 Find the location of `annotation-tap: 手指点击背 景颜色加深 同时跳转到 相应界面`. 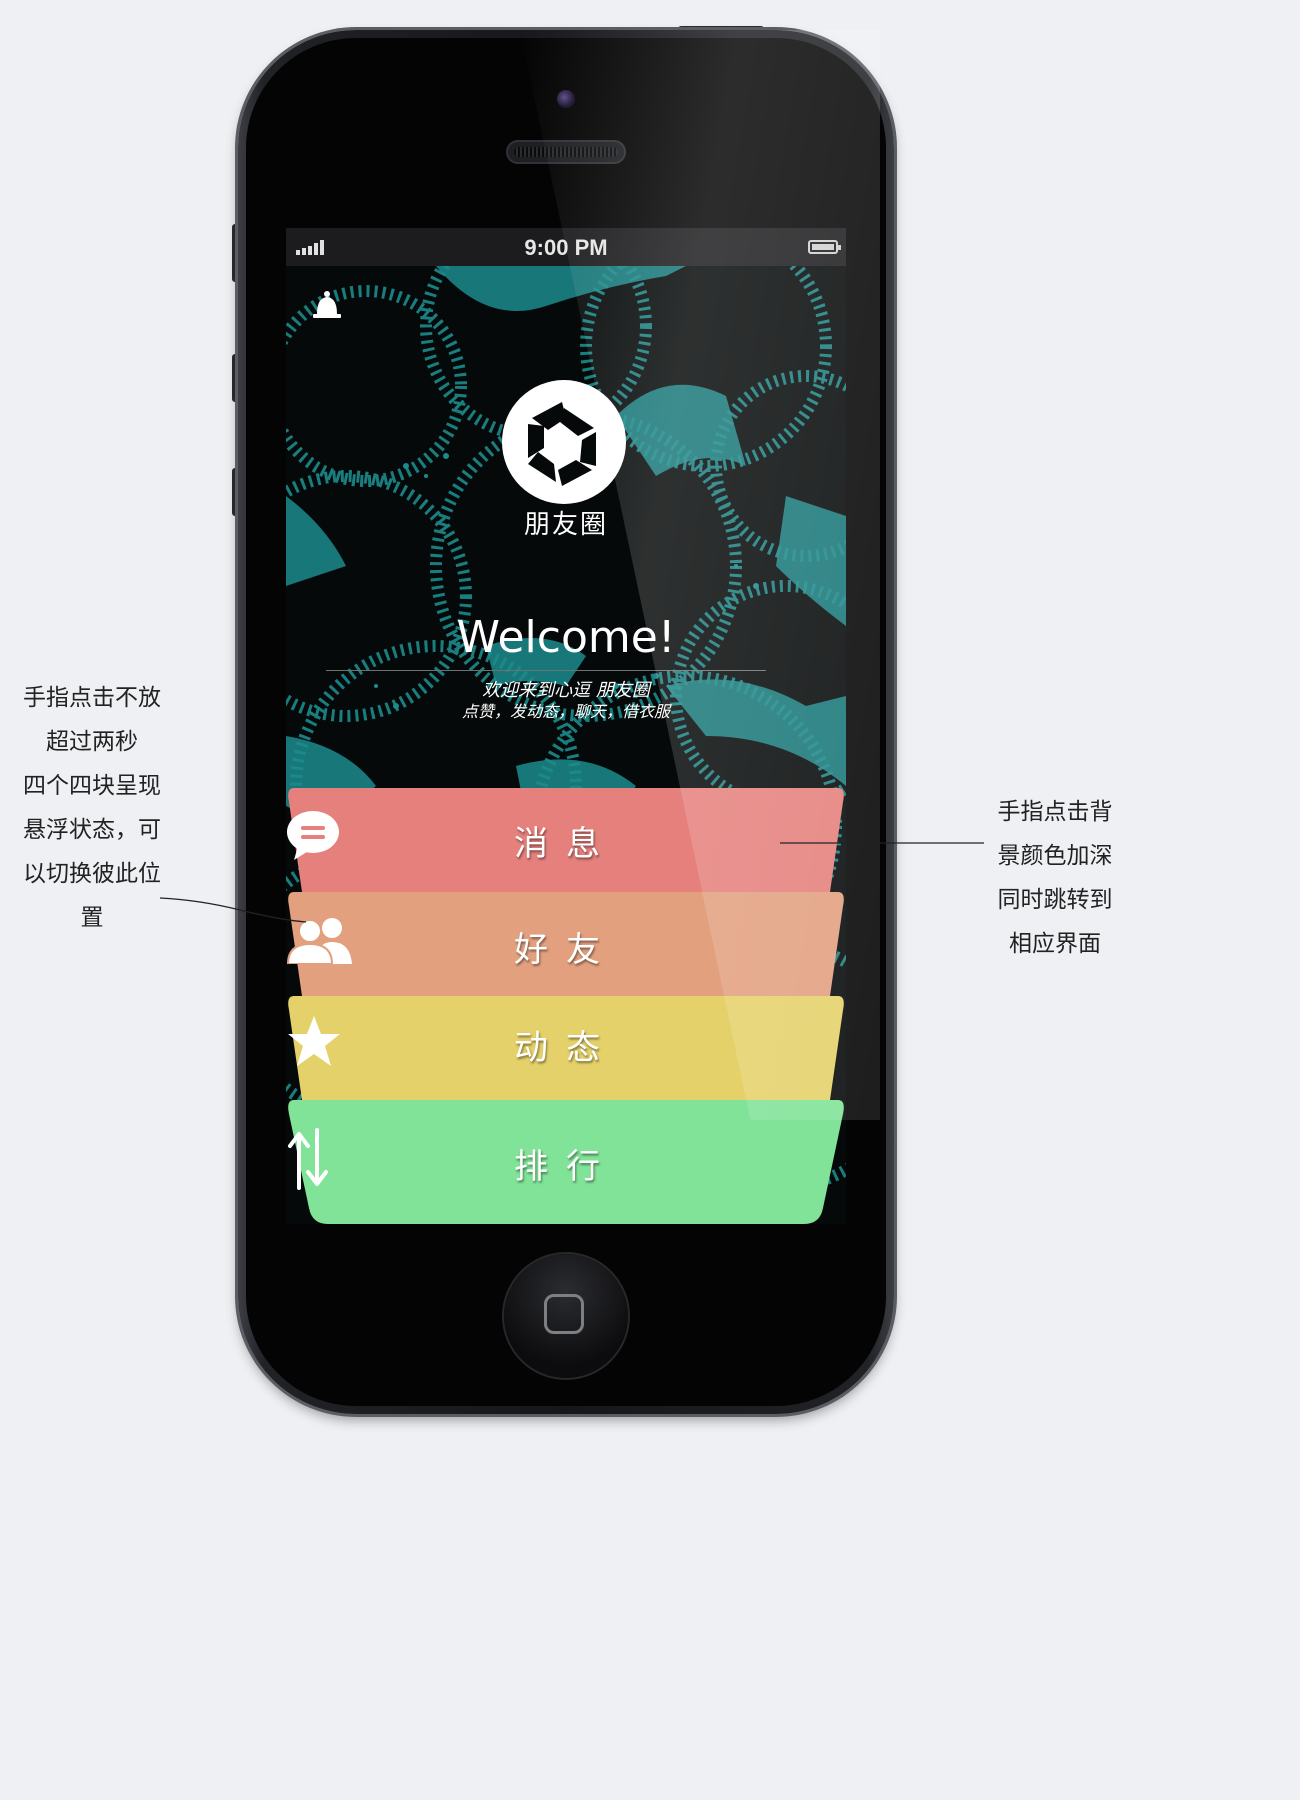

annotation-tap: 手指点击背 景颜色加深 同时跳转到 相应界面 is located at coordinates (1055, 878).